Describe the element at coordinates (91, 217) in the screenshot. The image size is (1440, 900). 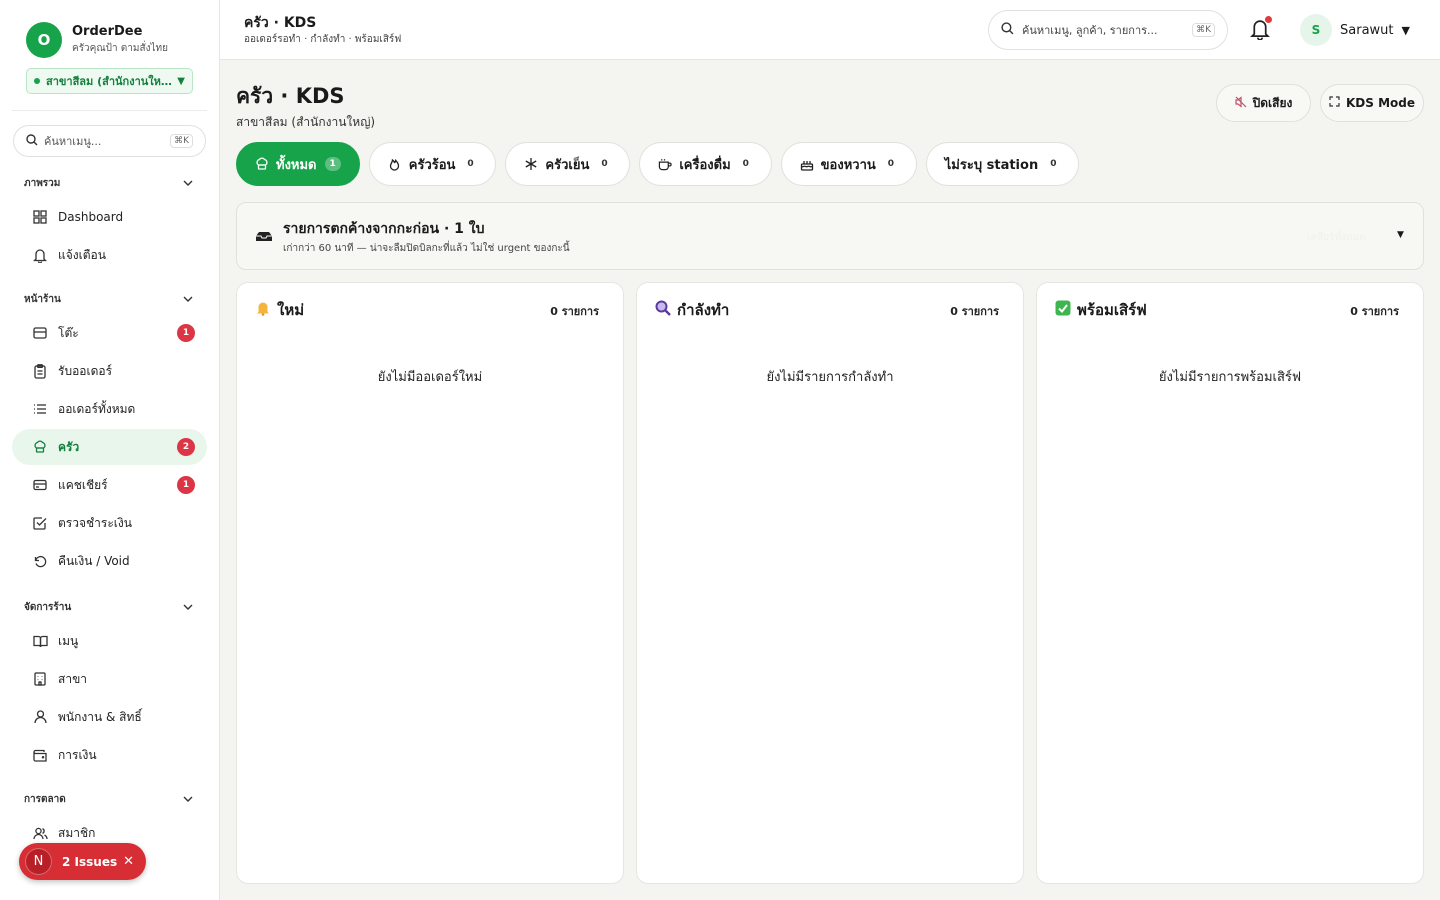
I see `sidebar-item-label: Dashboard` at that location.